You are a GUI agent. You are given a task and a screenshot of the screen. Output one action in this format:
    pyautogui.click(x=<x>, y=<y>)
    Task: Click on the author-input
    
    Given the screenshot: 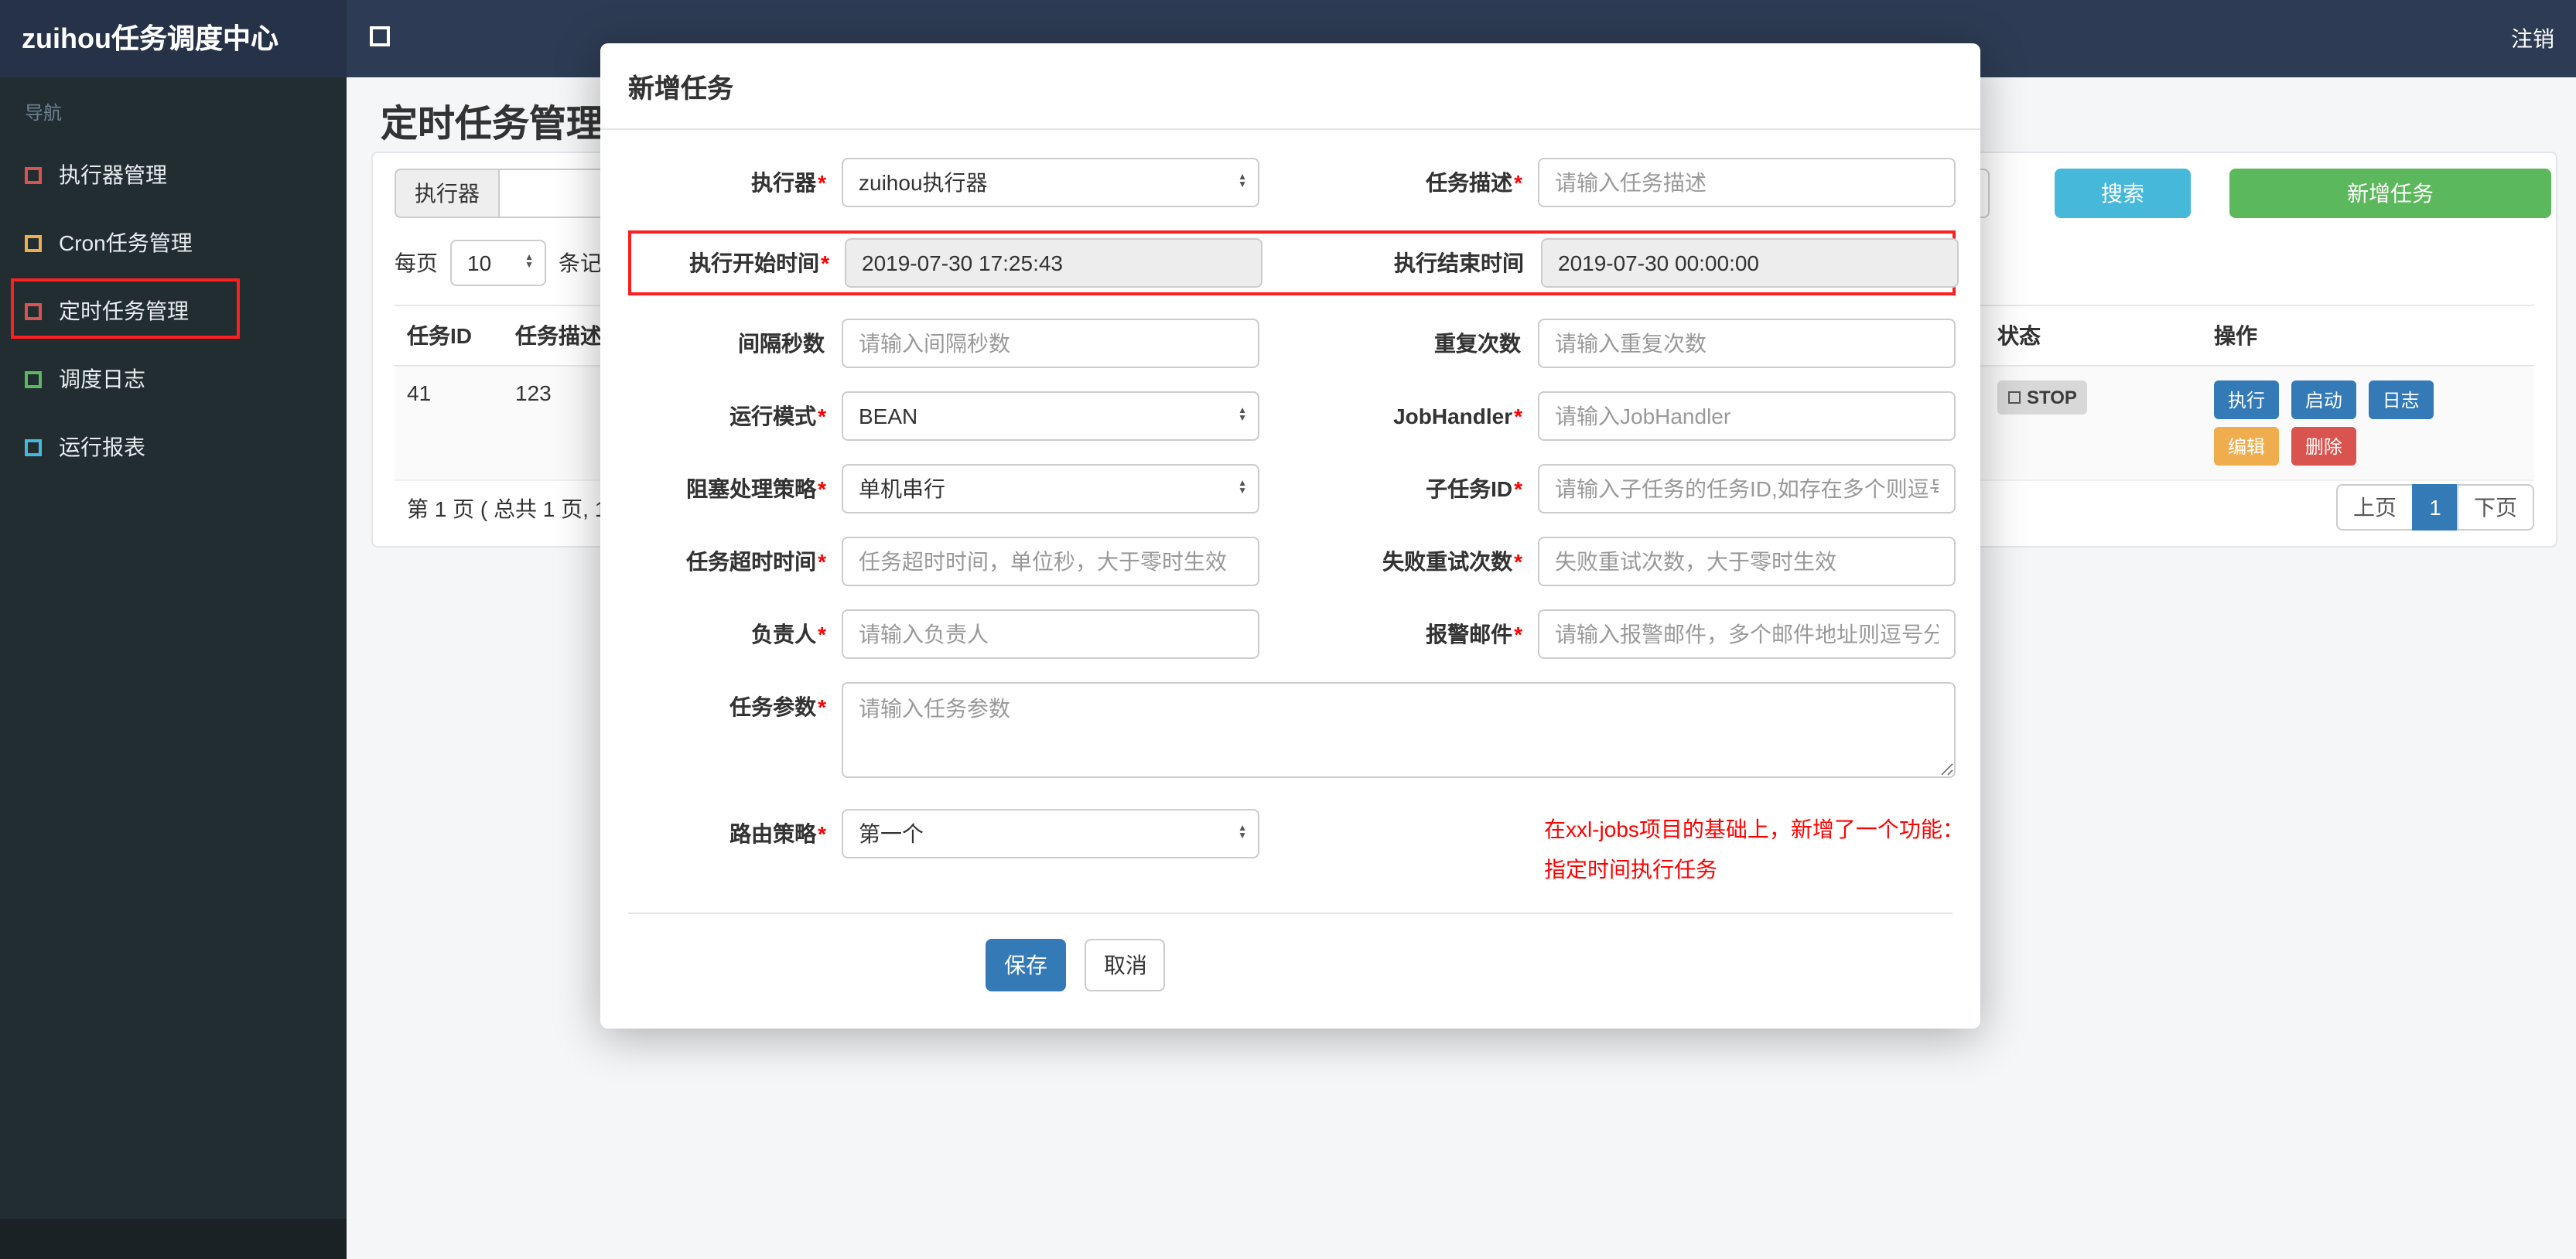 What is the action you would take?
    pyautogui.click(x=1050, y=634)
    